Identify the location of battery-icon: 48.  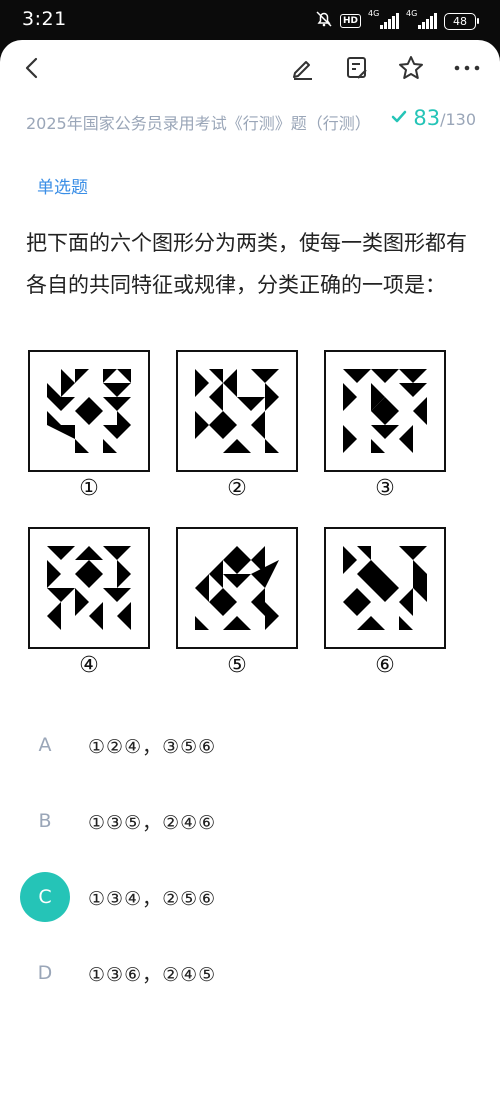
(461, 21).